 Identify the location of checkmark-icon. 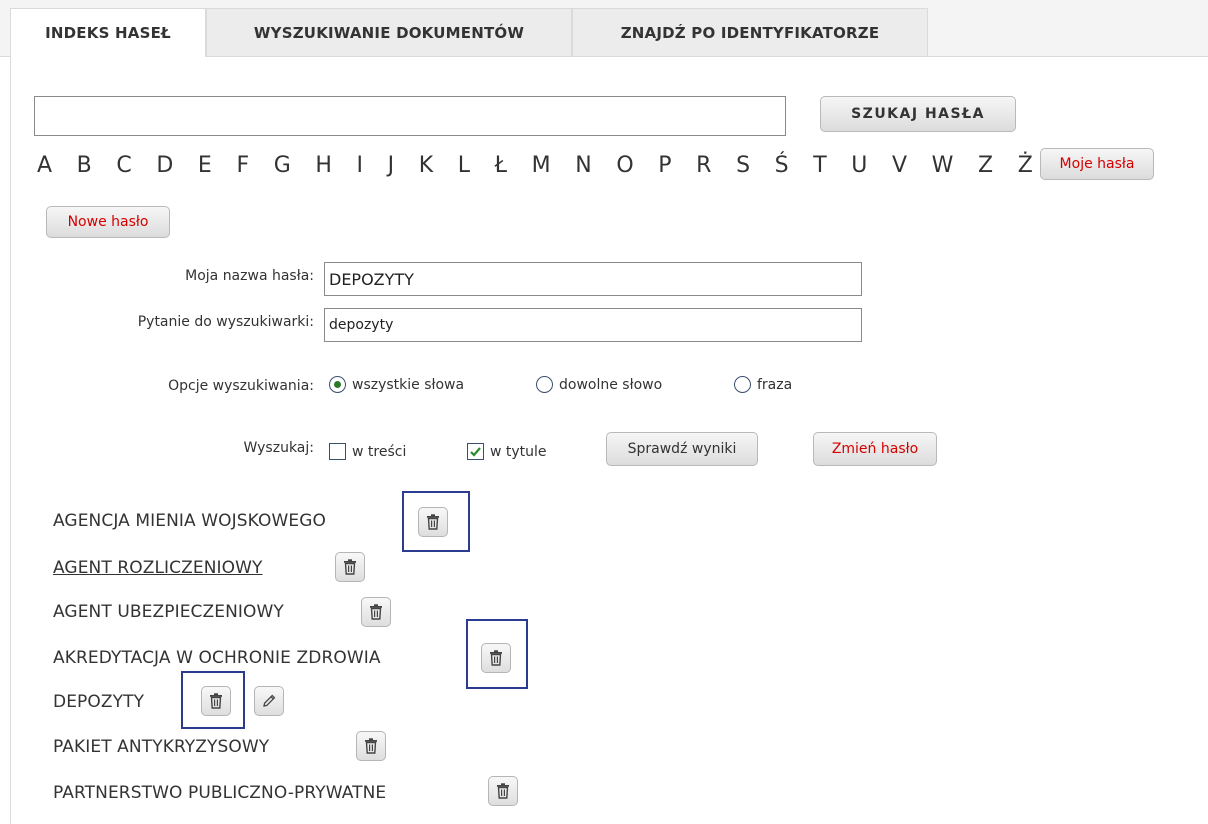
(475, 452).